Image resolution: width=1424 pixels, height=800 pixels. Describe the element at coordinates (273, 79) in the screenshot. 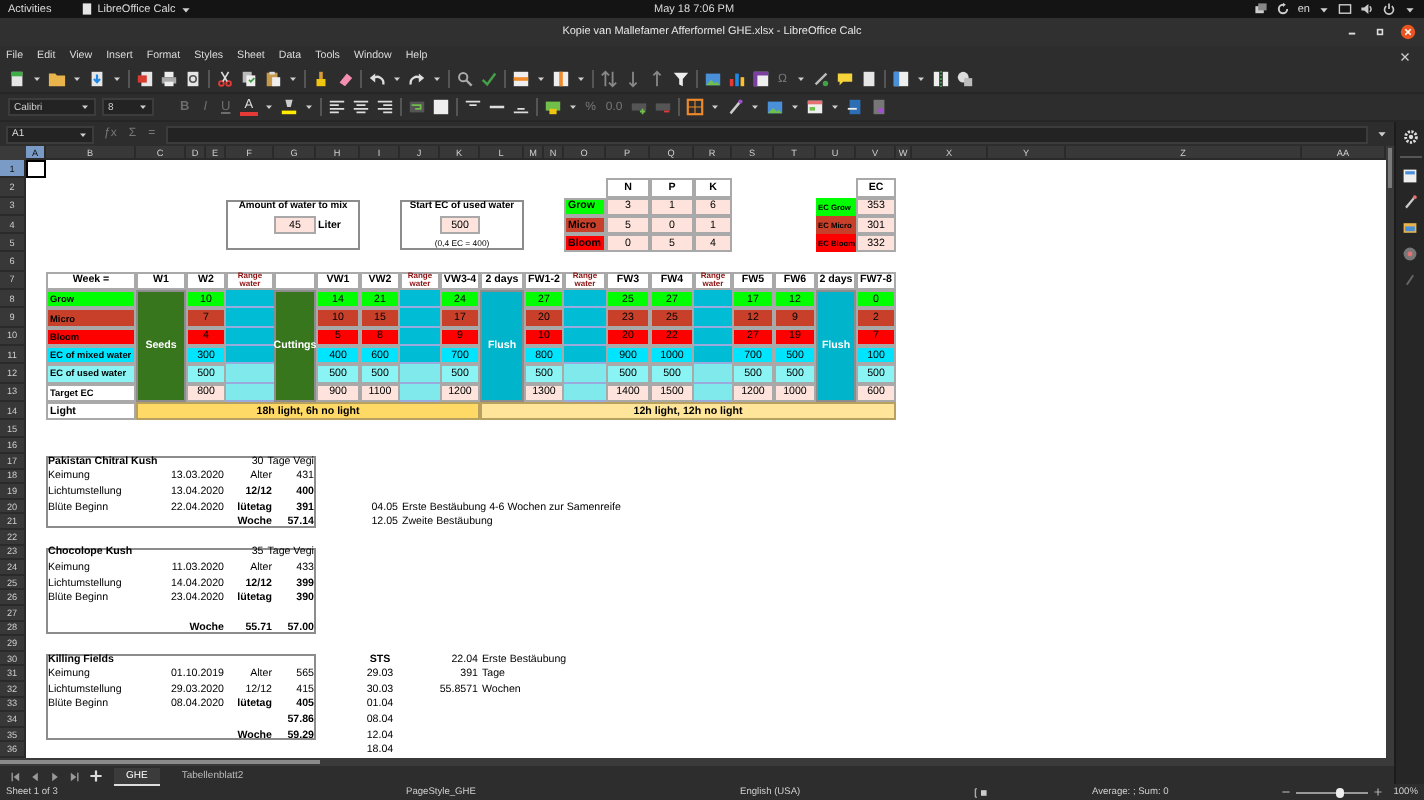

I see `paste-icon` at that location.